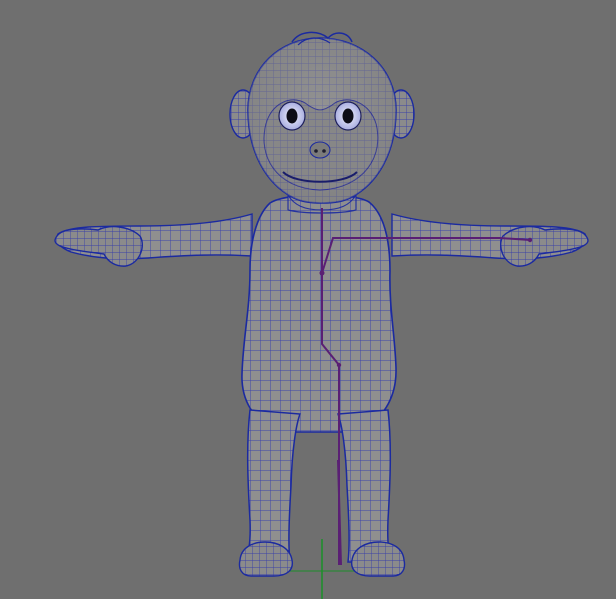  I want to click on right-leg, so click(365, 486).